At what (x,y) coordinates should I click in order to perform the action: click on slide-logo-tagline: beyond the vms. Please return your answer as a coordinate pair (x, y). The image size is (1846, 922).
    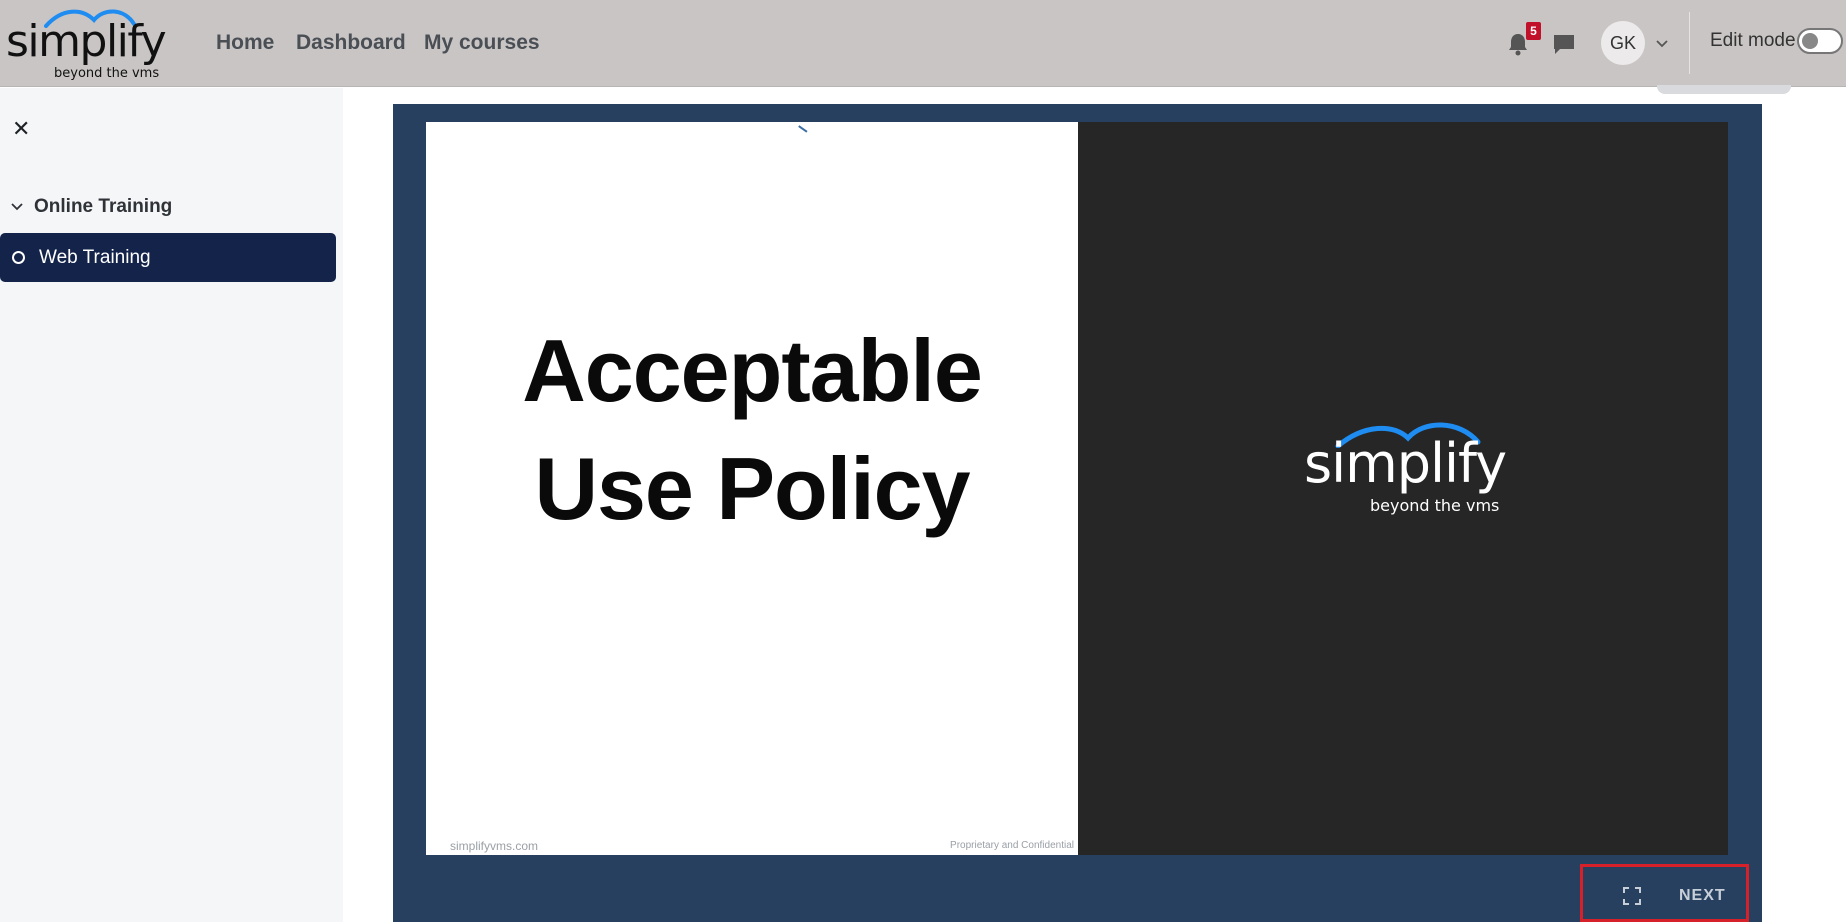
    Looking at the image, I should click on (1435, 505).